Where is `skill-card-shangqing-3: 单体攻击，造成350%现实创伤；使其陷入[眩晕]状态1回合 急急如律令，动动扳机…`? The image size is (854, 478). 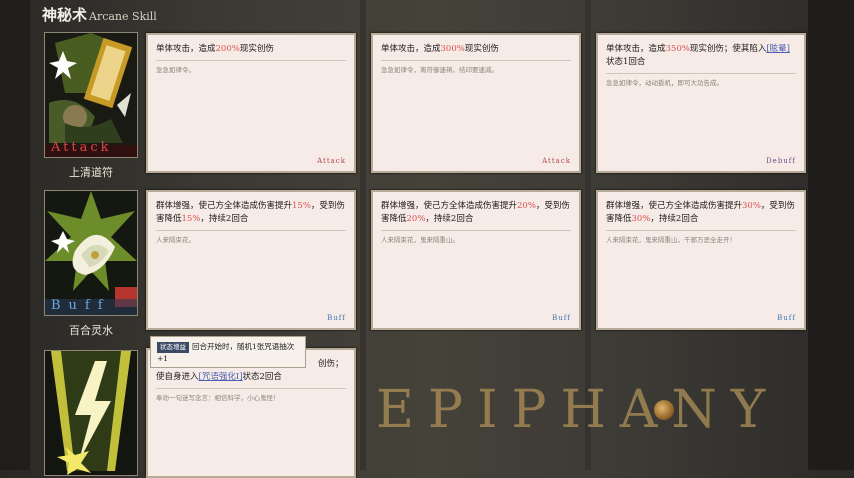 skill-card-shangqing-3: 单体攻击，造成350%现实创伤；使其陷入[眩晕]状态1回合 急急如律令，动动扳机… is located at coordinates (701, 103).